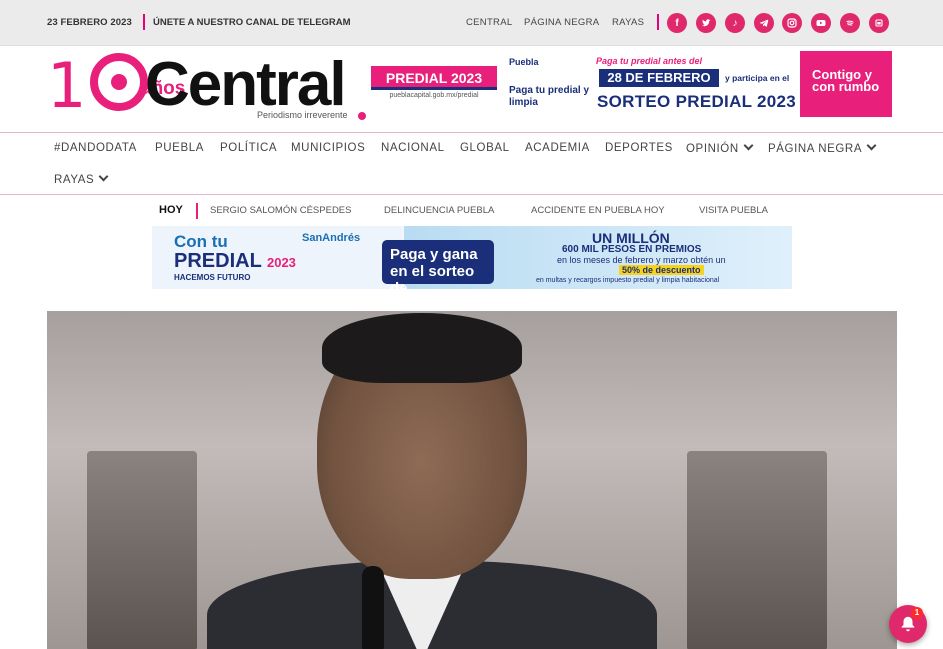 This screenshot has height=649, width=943. I want to click on trending-label: HOY, so click(171, 210).